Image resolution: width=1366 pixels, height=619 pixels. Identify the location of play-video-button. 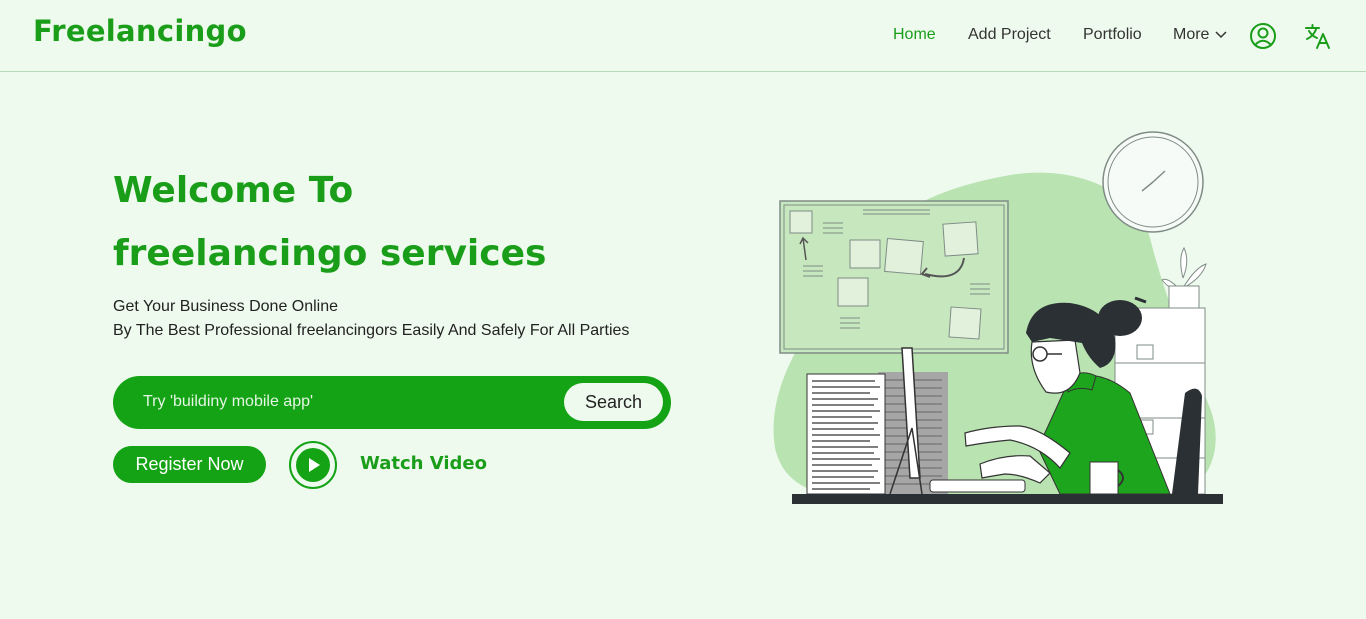
(313, 465).